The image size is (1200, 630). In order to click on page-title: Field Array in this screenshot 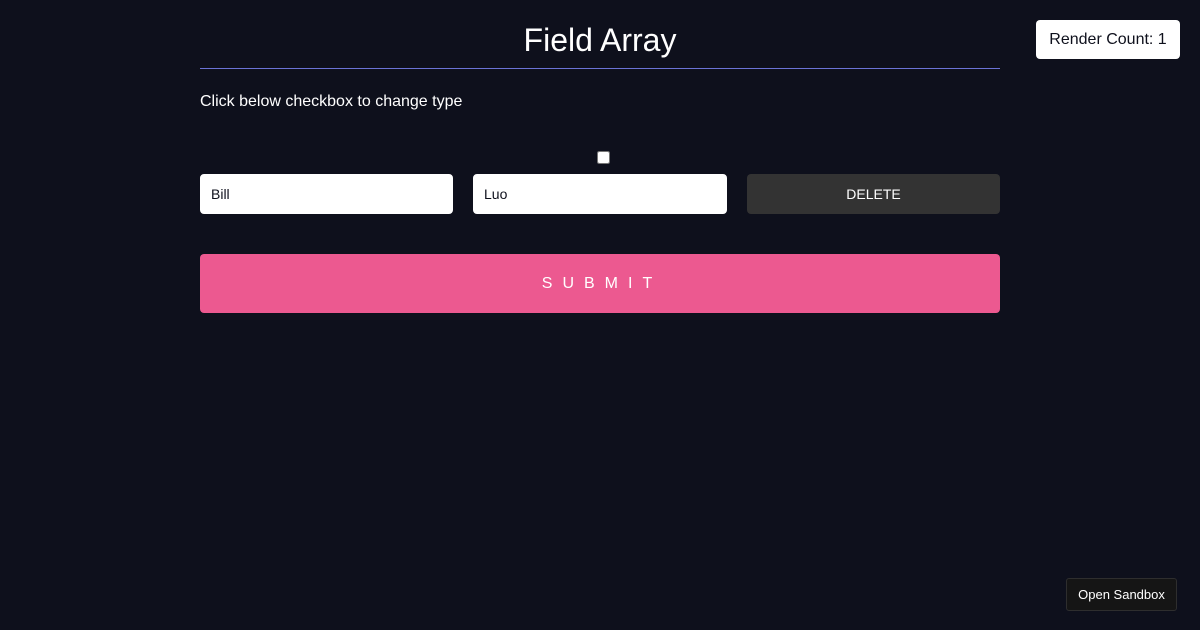, I will do `click(600, 34)`.